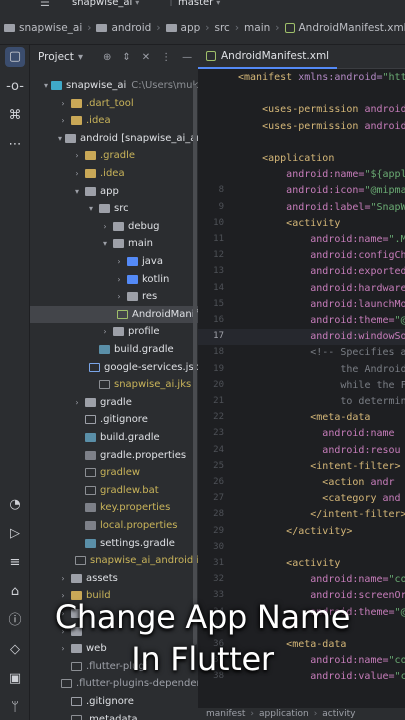 This screenshot has width=405, height=720. I want to click on tree-item: google-services.json, so click(114, 367).